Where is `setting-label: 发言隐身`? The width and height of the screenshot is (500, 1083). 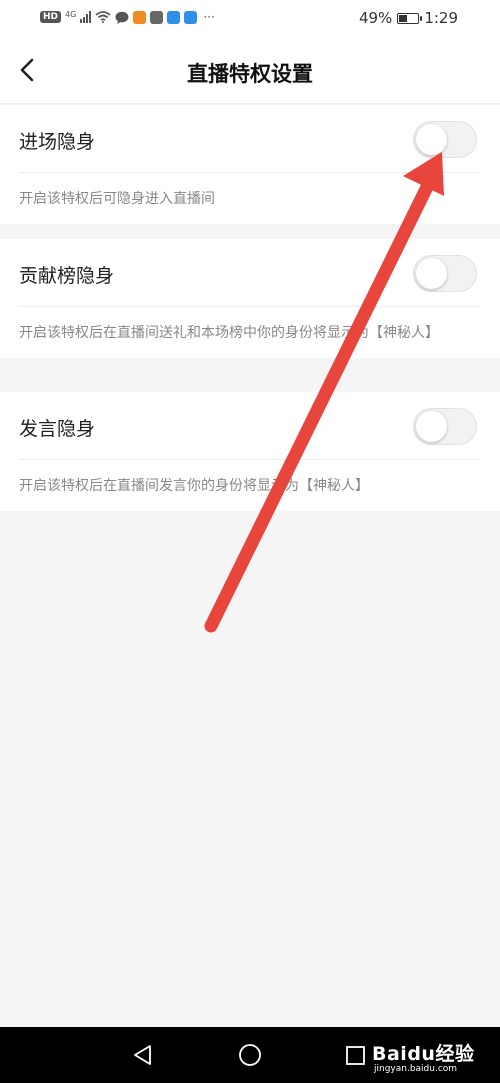
setting-label: 发言隐身 is located at coordinates (57, 429).